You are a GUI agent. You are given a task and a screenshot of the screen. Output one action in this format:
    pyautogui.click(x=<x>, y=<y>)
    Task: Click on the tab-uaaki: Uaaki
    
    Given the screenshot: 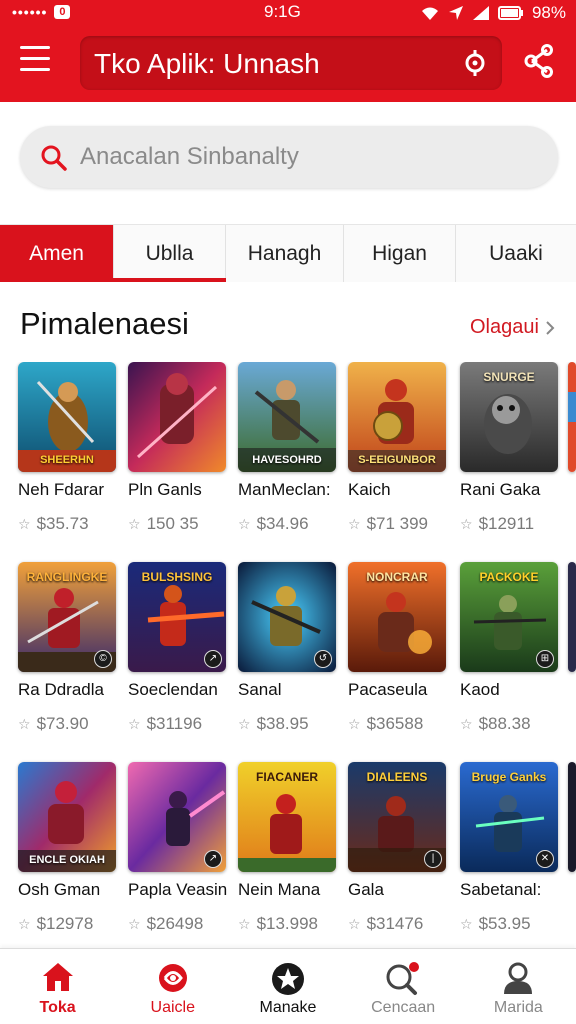 What is the action you would take?
    pyautogui.click(x=516, y=253)
    